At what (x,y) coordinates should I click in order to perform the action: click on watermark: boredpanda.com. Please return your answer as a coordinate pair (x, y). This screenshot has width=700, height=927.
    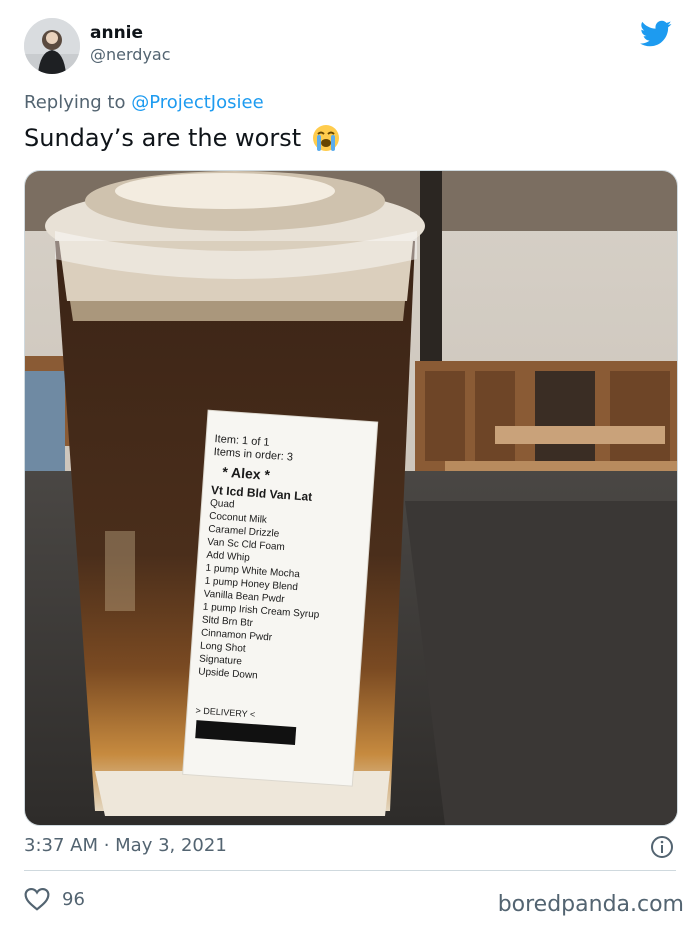
    Looking at the image, I should click on (590, 904).